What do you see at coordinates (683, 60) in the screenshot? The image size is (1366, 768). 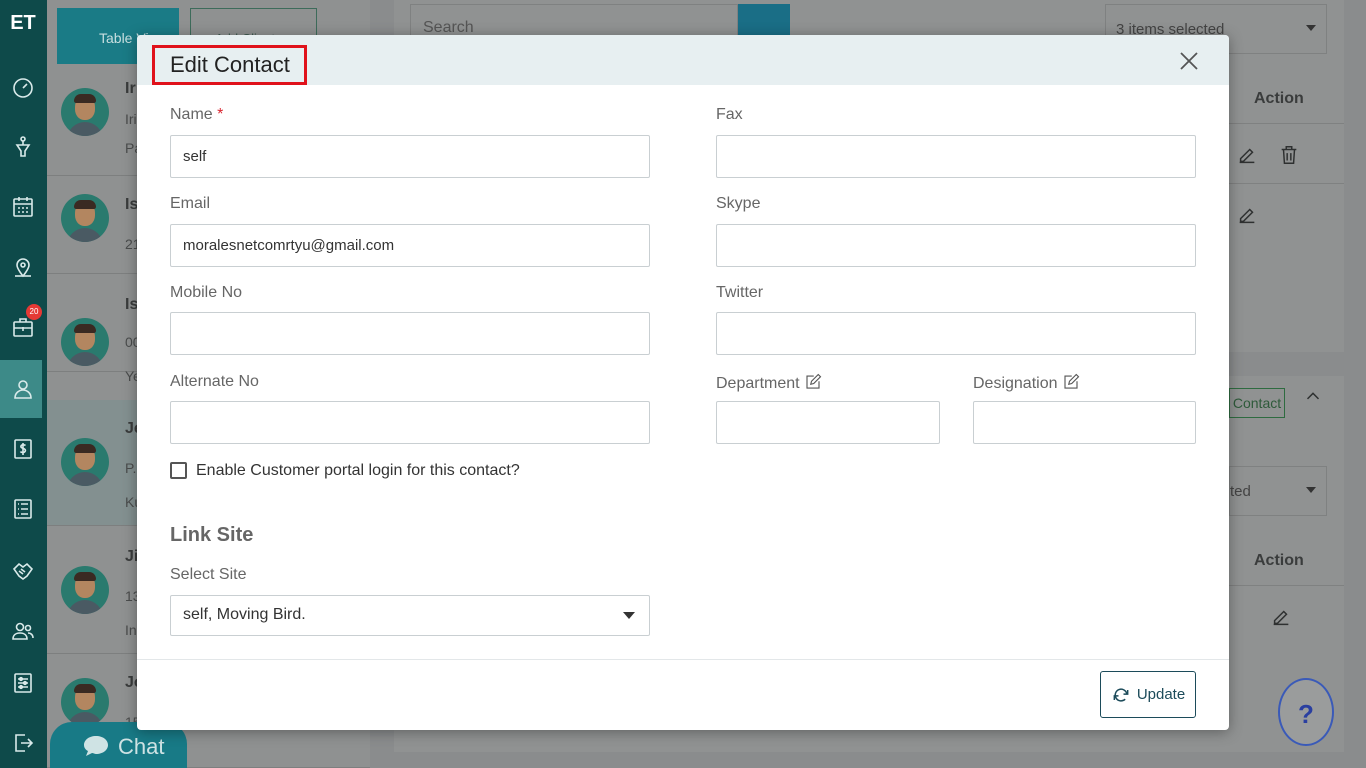 I see `modal-header: Edit Contact` at bounding box center [683, 60].